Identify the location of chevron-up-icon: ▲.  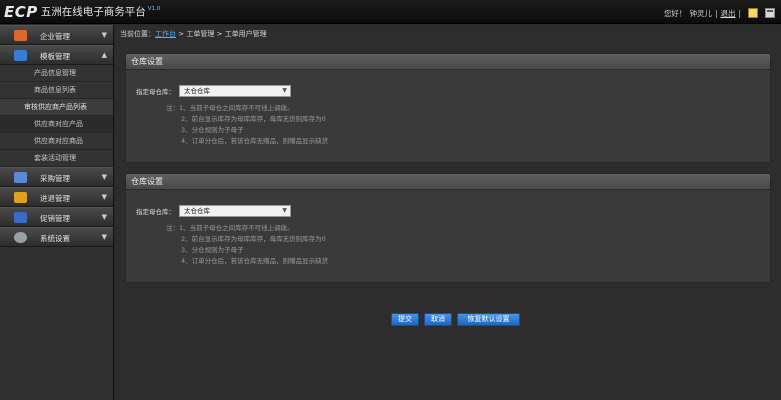
(104, 55).